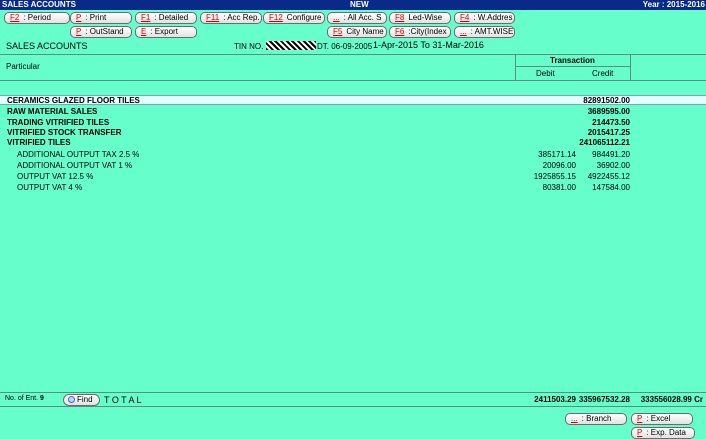  Describe the element at coordinates (166, 32) in the screenshot. I see `export-button: E: Export` at that location.